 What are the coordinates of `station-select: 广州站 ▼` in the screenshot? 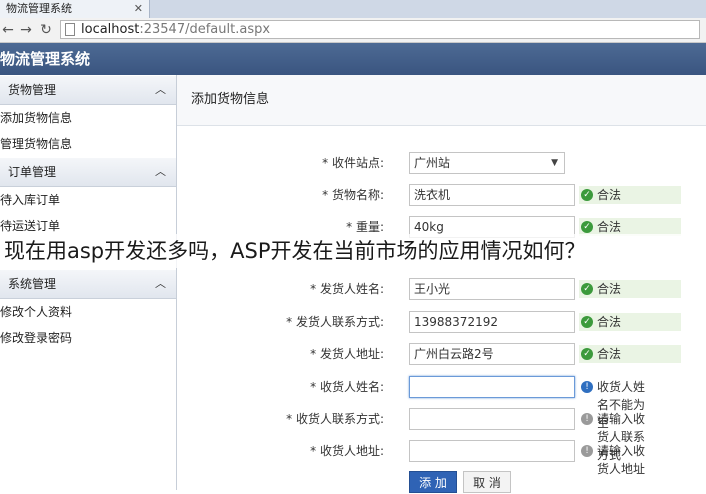 It's located at (487, 163).